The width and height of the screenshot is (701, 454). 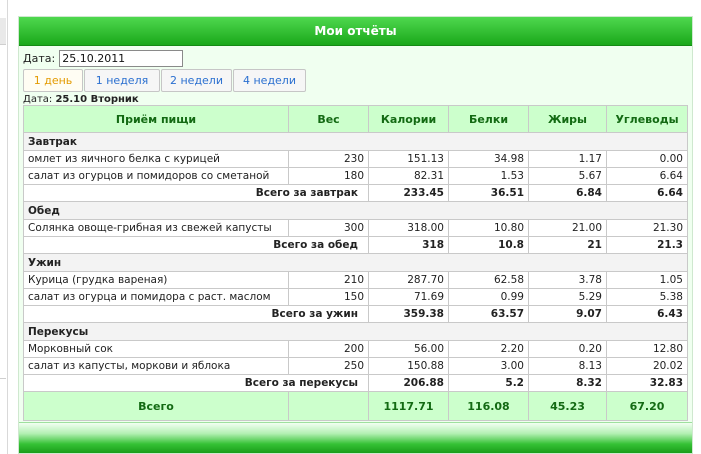 I want to click on food-name: Курица (грудка вареная), so click(x=156, y=280).